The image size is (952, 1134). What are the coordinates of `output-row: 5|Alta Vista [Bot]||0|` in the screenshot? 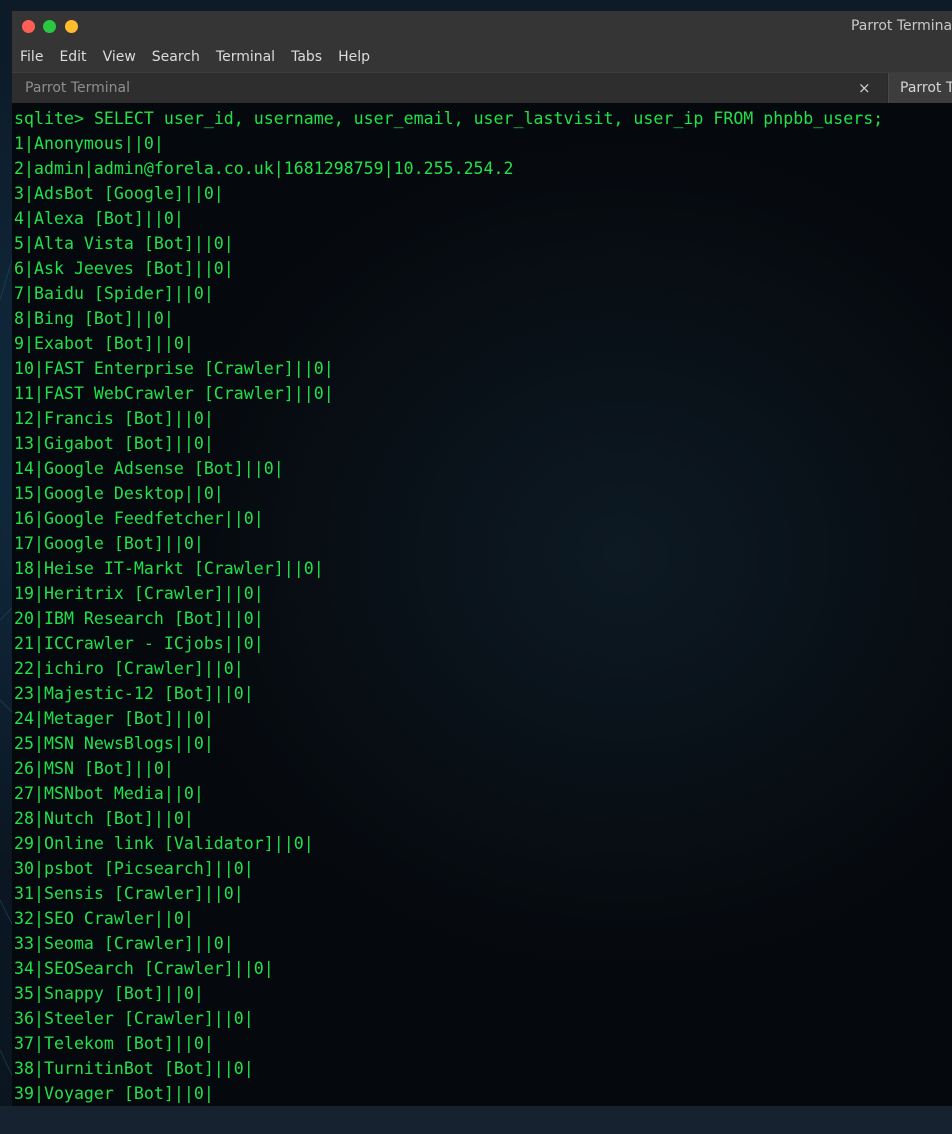 It's located at (124, 243).